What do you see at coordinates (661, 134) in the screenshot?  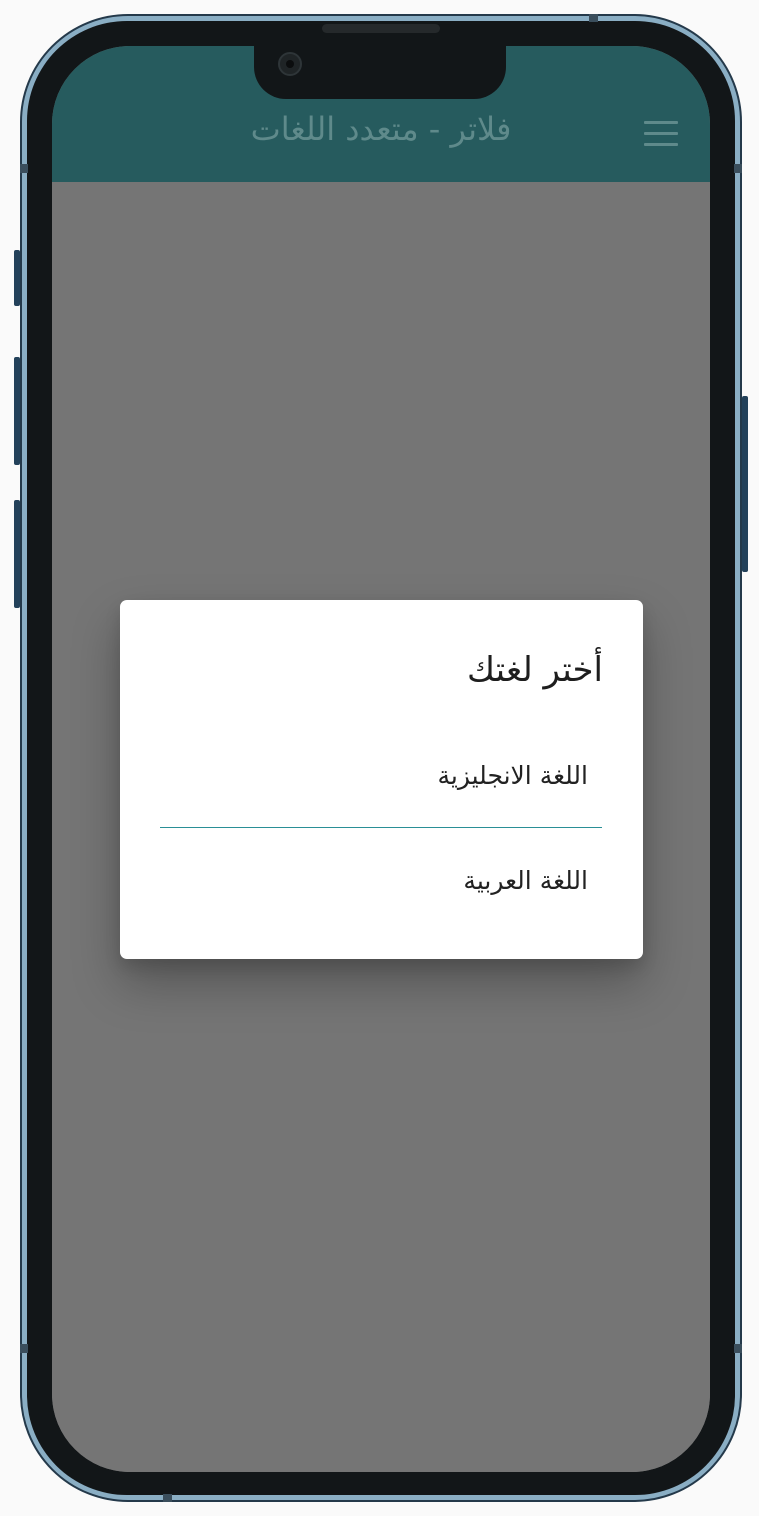 I see `menu-icon` at bounding box center [661, 134].